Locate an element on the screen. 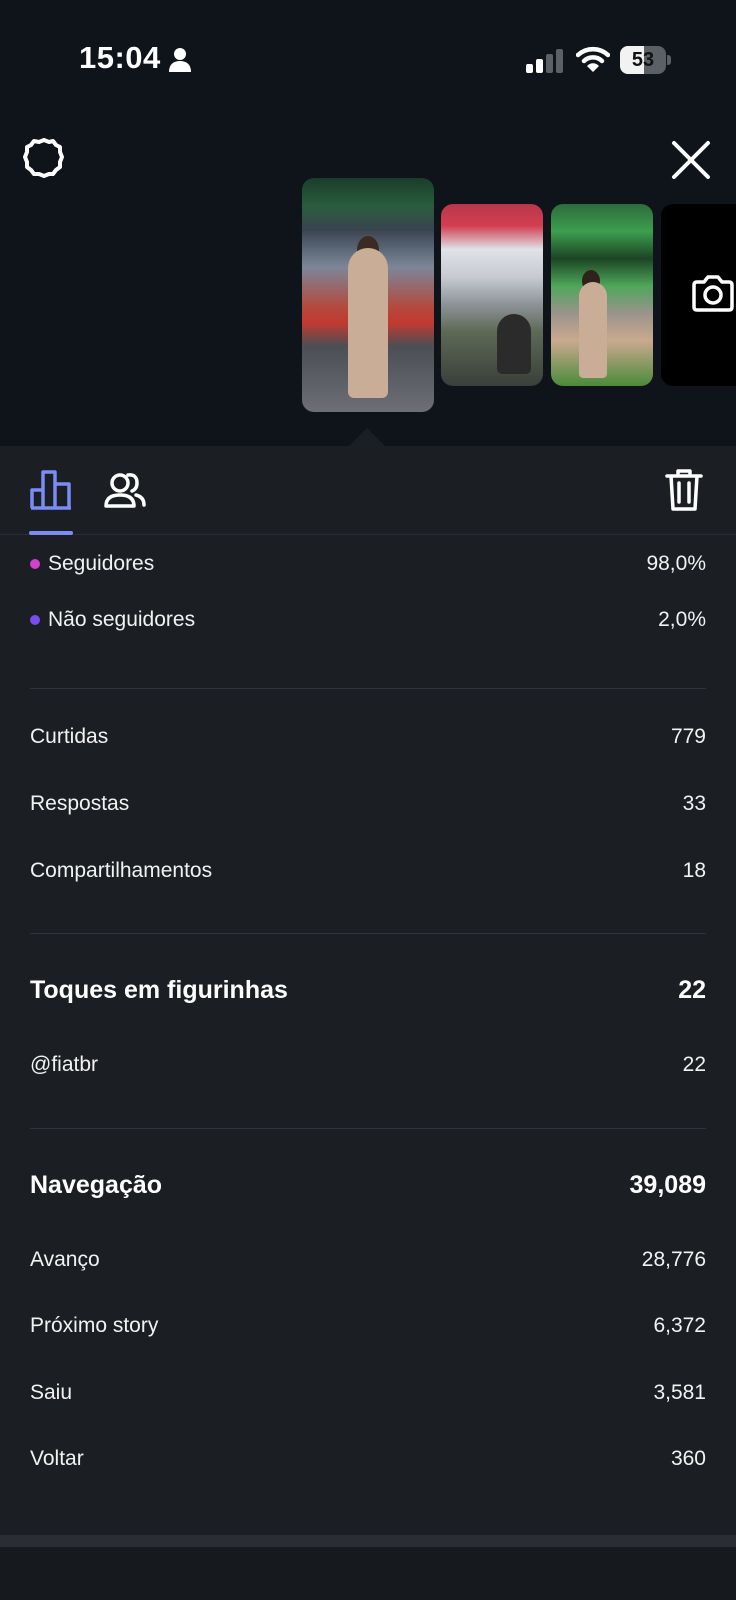  active-tab-indicator is located at coordinates (51, 533).